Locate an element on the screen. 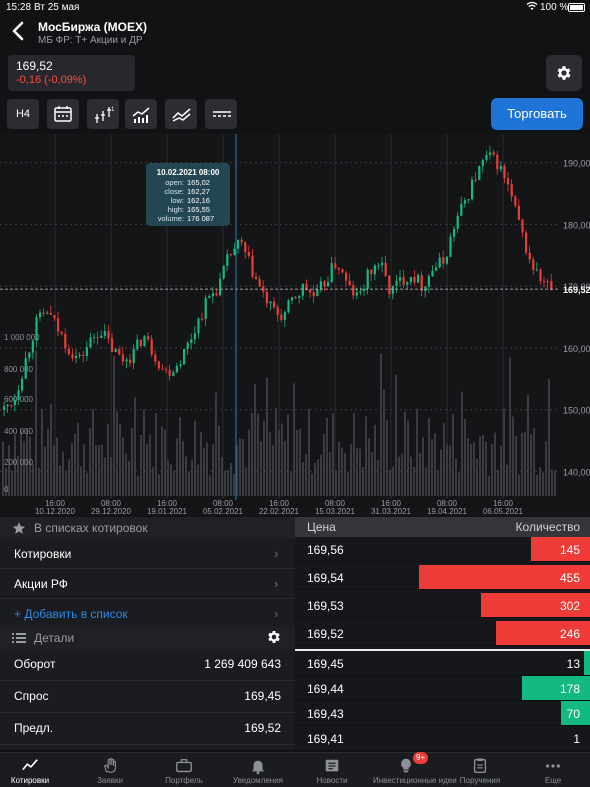 The width and height of the screenshot is (590, 787). interval-button: H4 is located at coordinates (23, 114).